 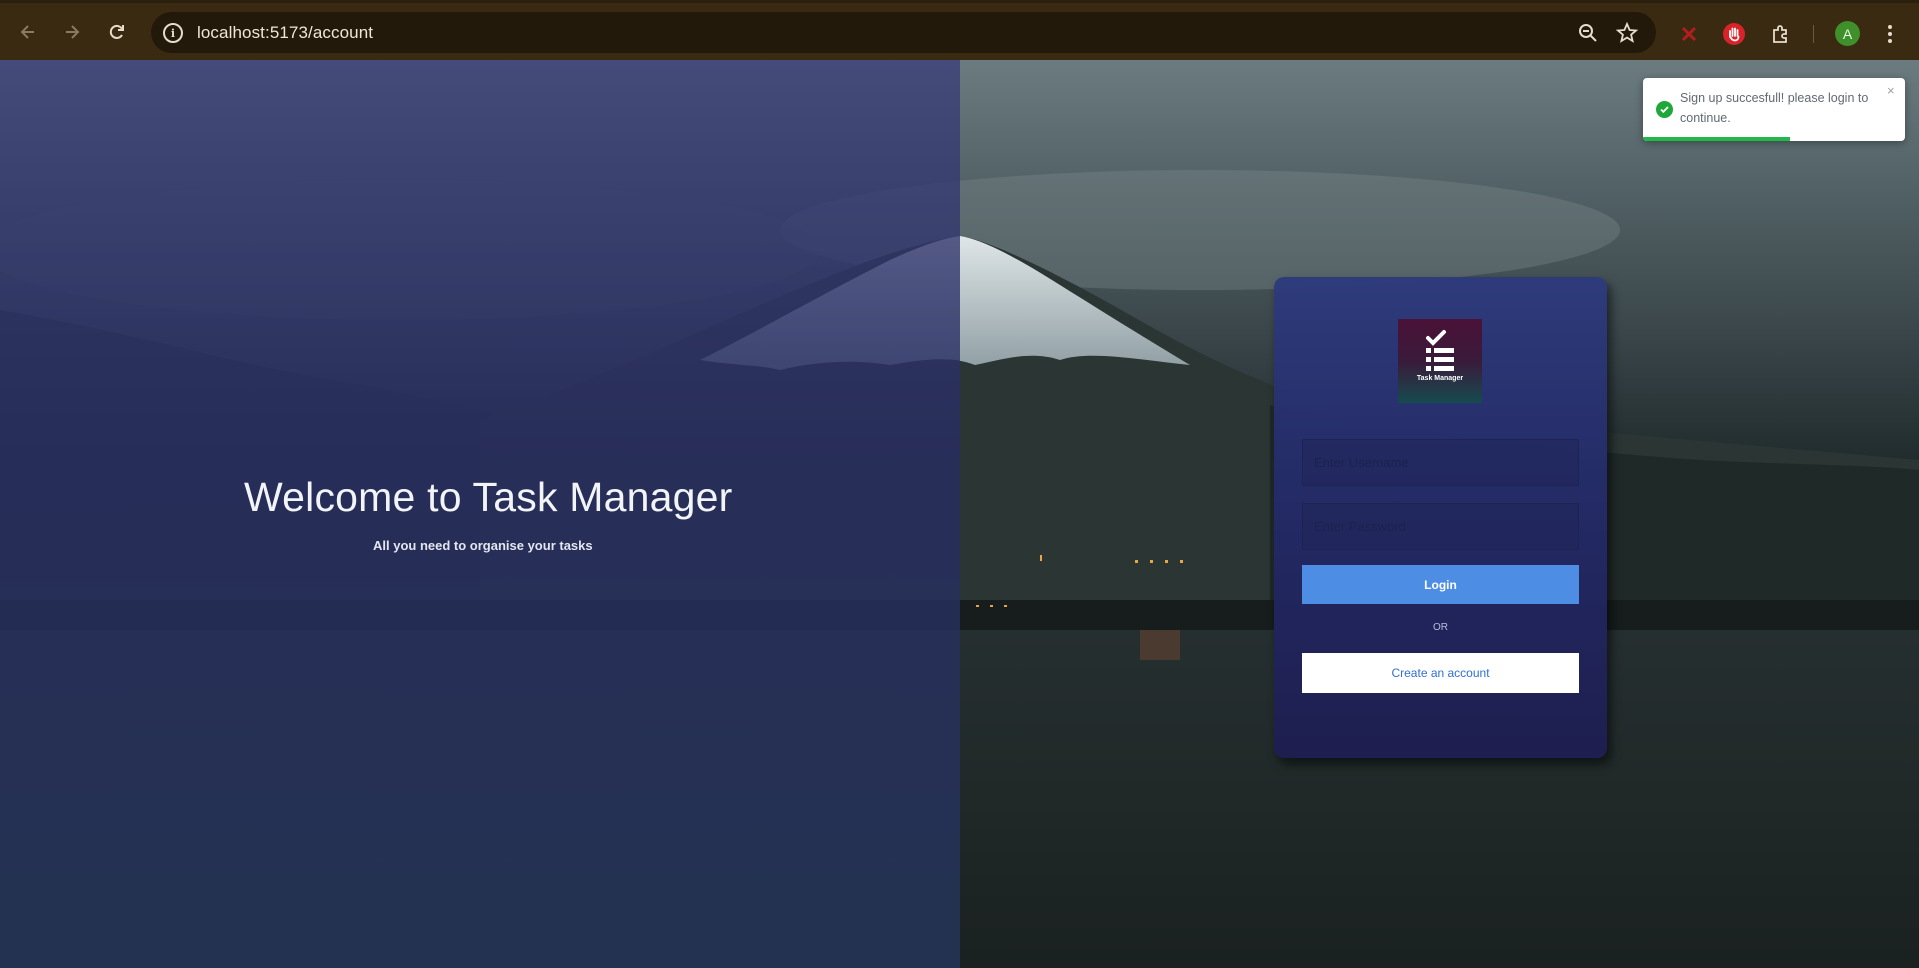 I want to click on arrow-left-icon, so click(x=27, y=32).